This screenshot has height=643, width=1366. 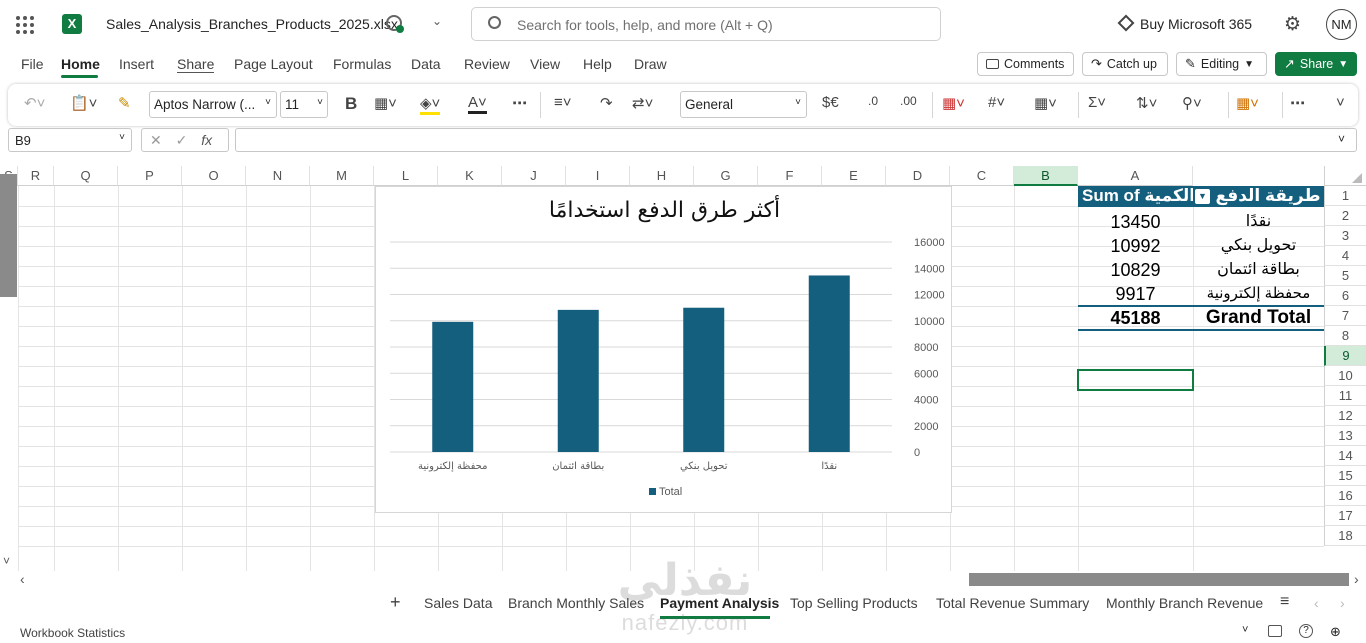 What do you see at coordinates (1345, 296) in the screenshot?
I see `row-header-6: 6` at bounding box center [1345, 296].